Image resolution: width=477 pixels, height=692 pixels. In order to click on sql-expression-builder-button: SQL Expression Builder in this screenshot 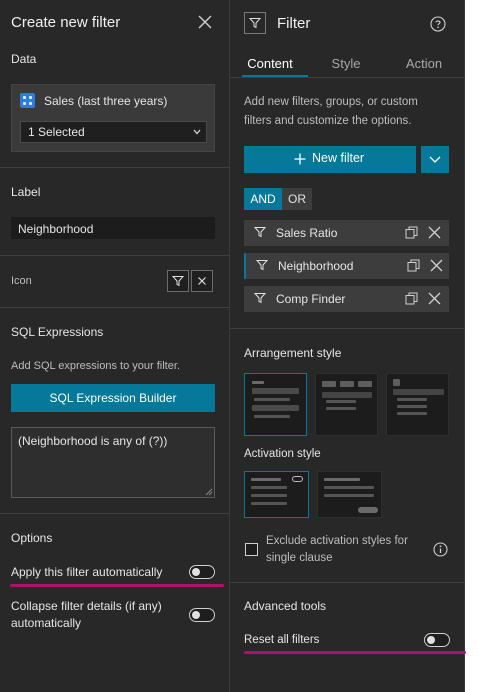, I will do `click(113, 398)`.